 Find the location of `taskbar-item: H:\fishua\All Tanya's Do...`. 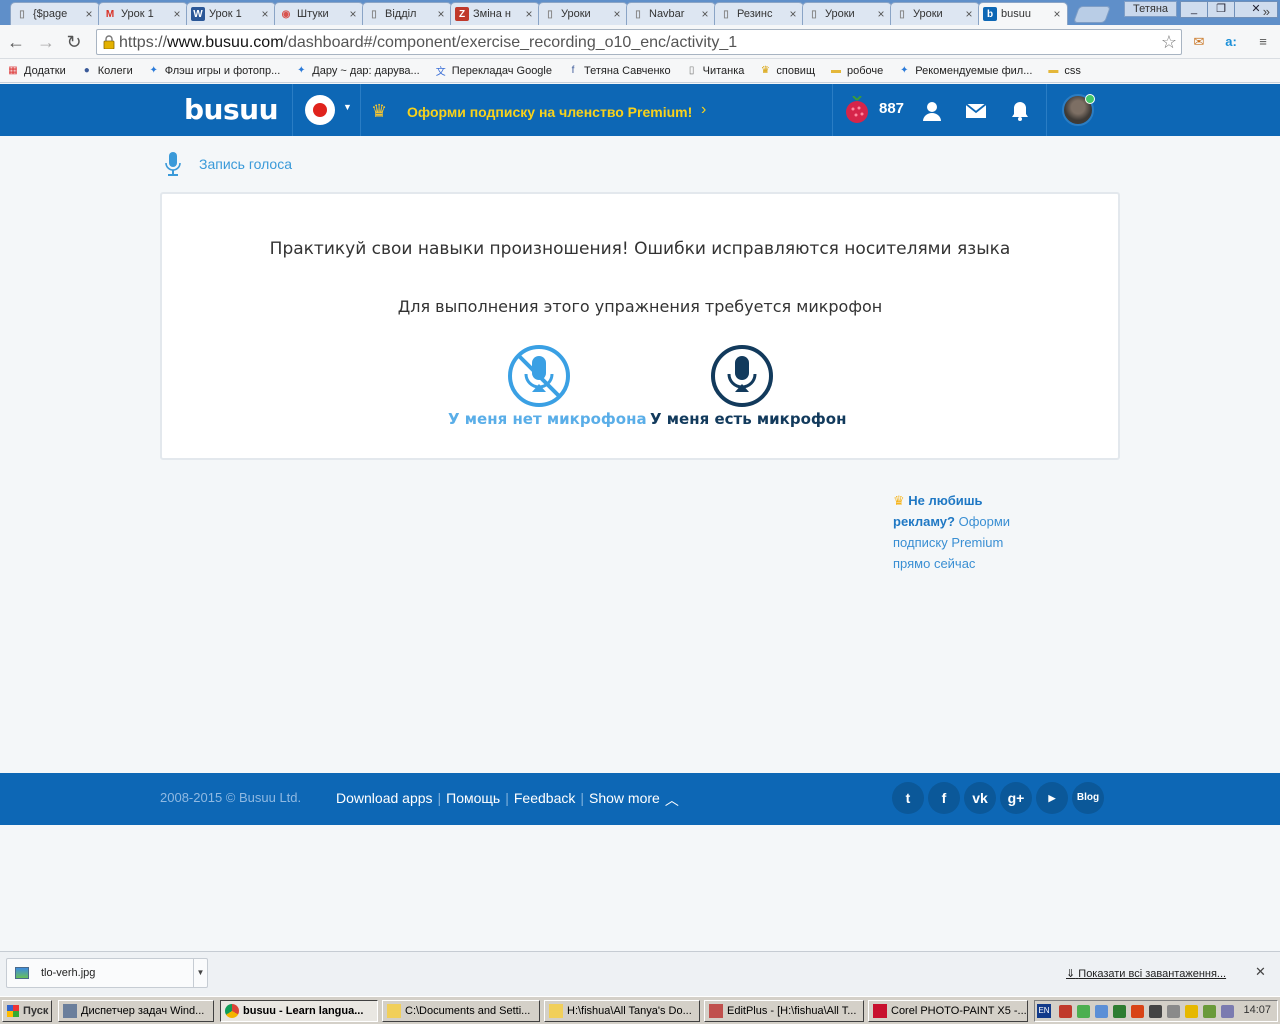

taskbar-item: H:\fishua\All Tanya's Do... is located at coordinates (622, 1011).